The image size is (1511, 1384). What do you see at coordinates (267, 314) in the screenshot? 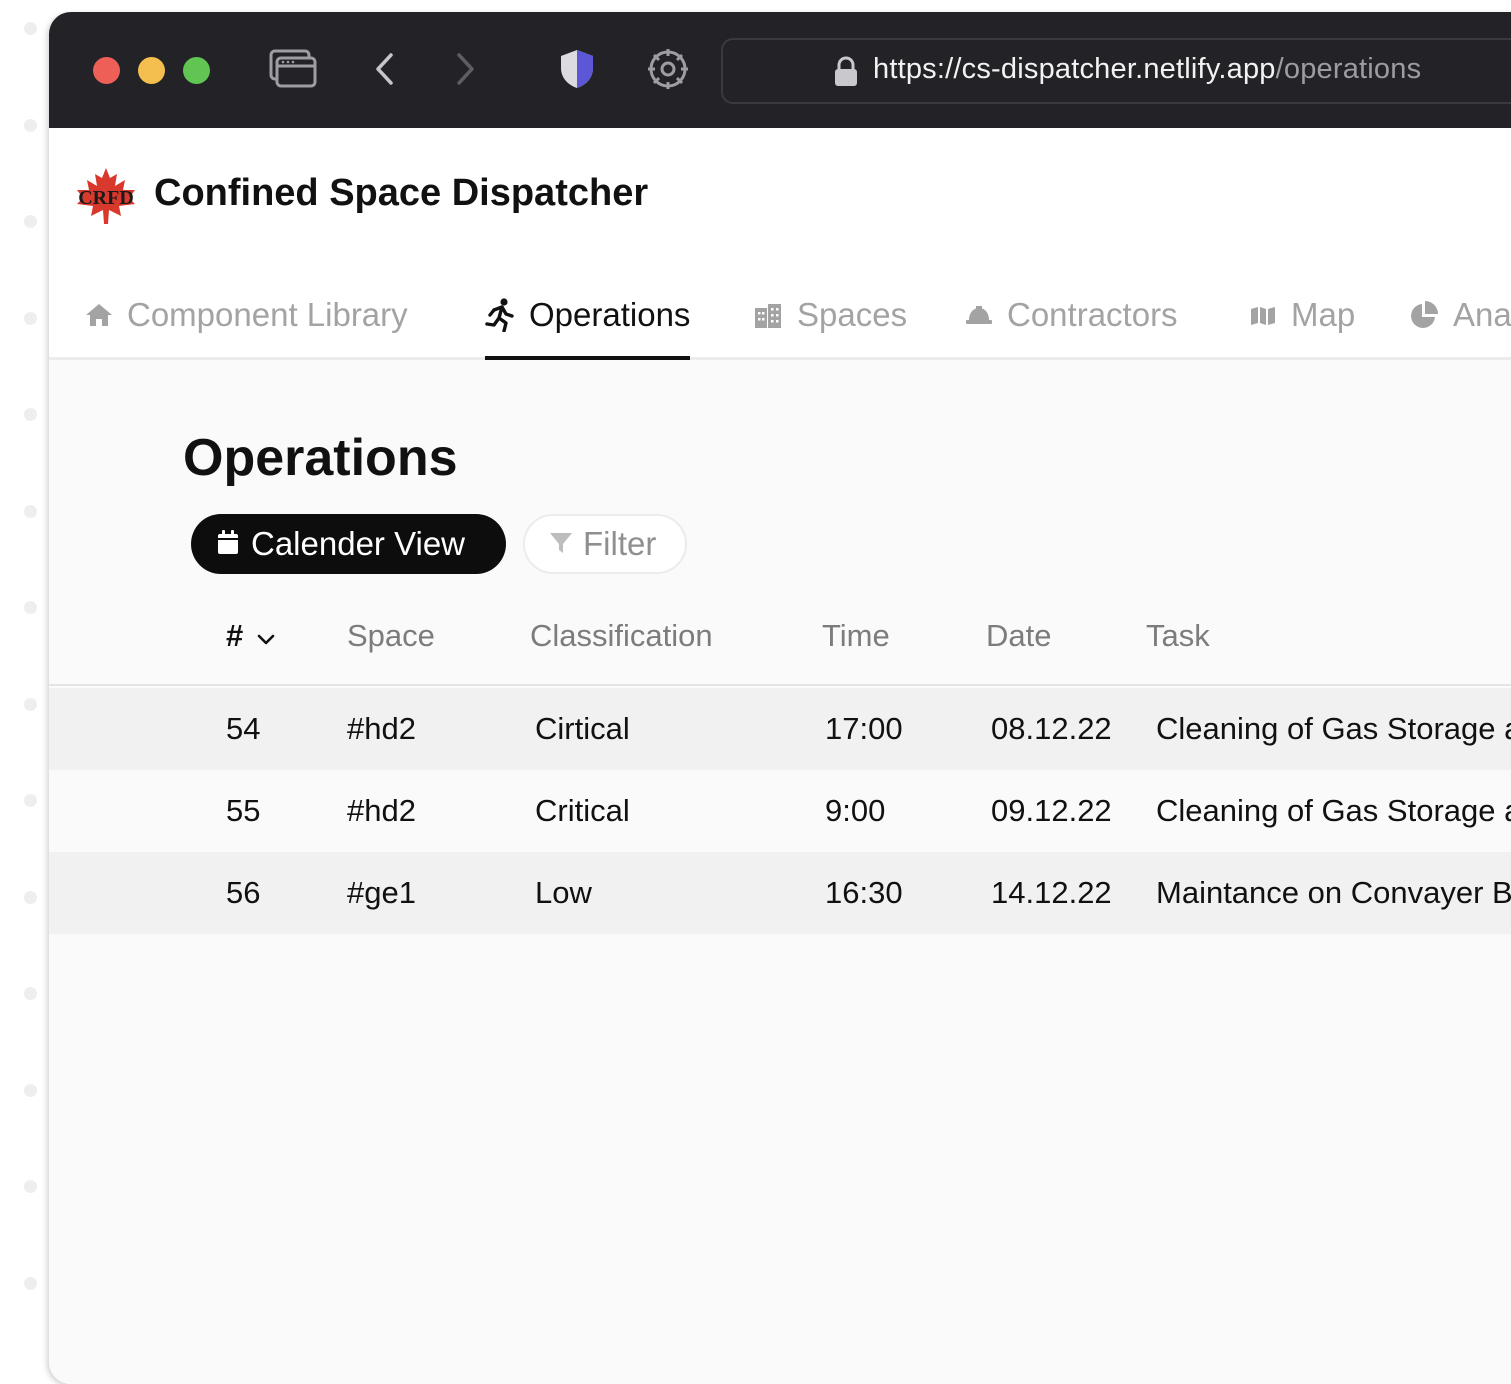
I see `nav-label: Component Library` at bounding box center [267, 314].